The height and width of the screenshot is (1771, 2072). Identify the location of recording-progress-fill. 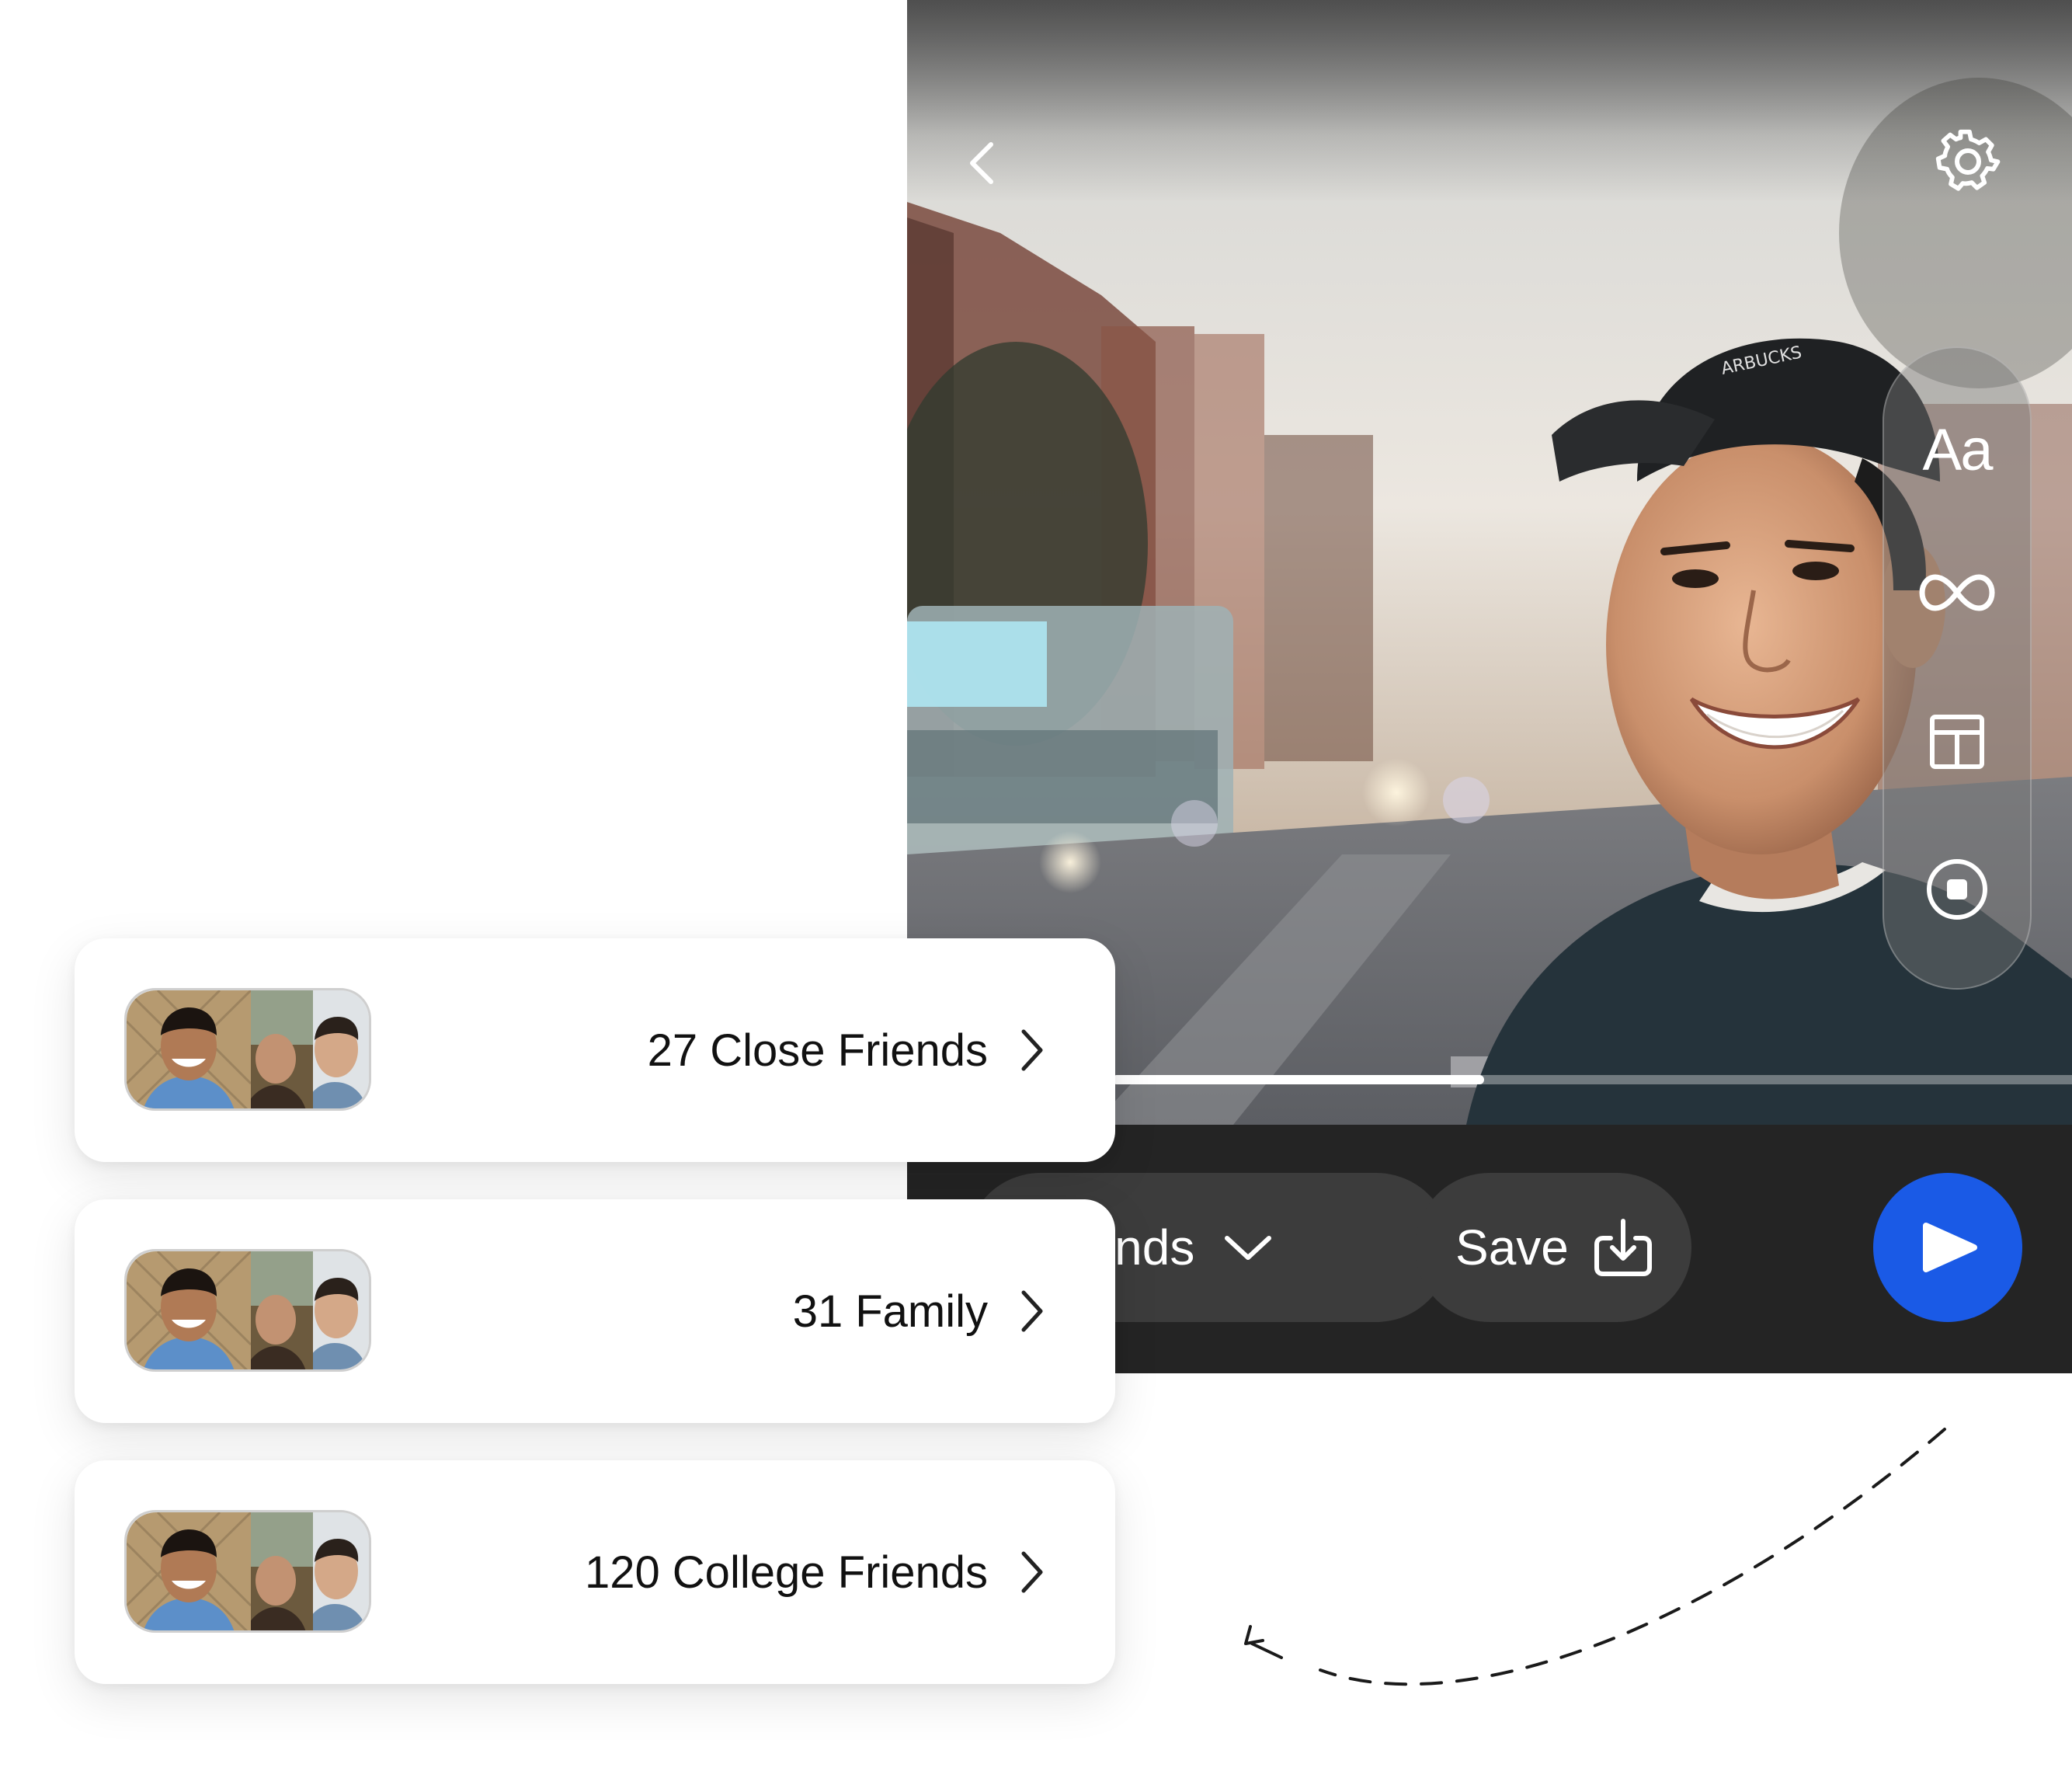
(1298, 1079).